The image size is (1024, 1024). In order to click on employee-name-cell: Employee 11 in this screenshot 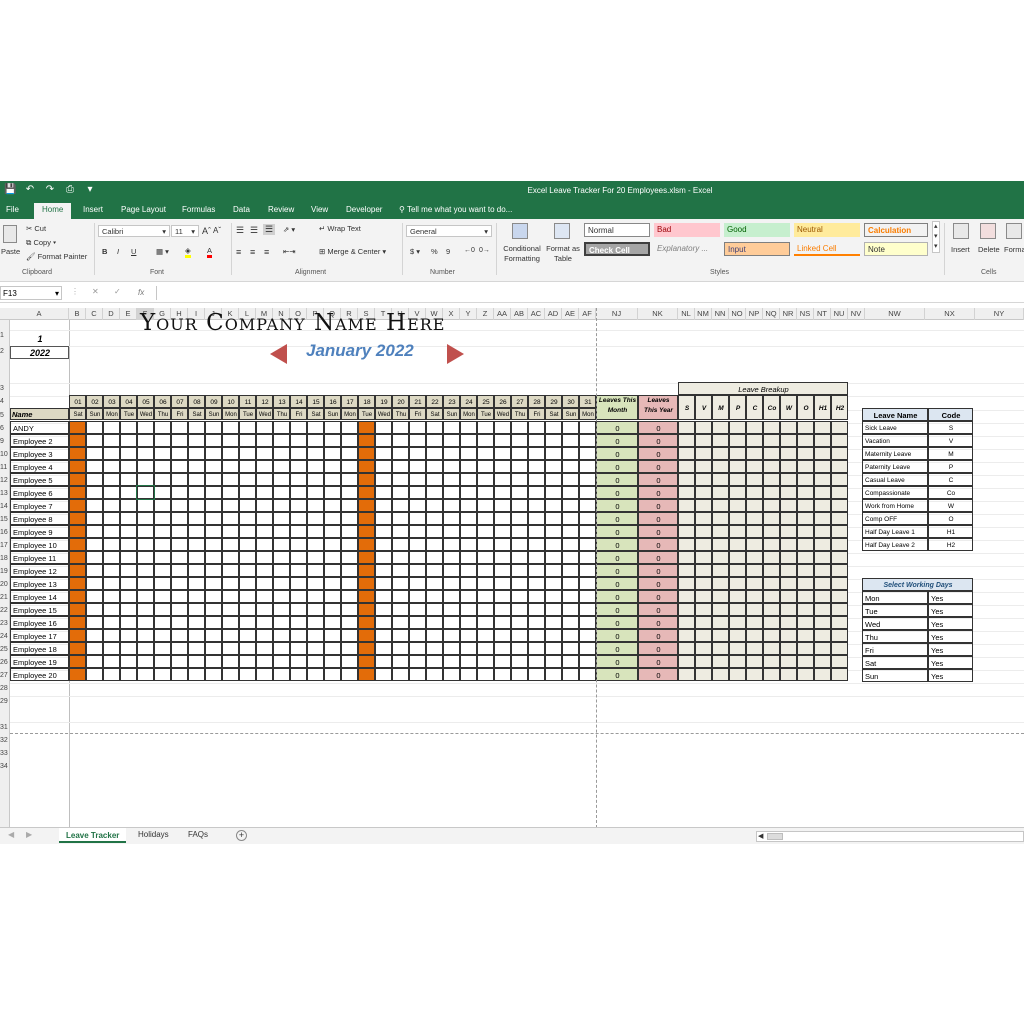, I will do `click(39, 557)`.